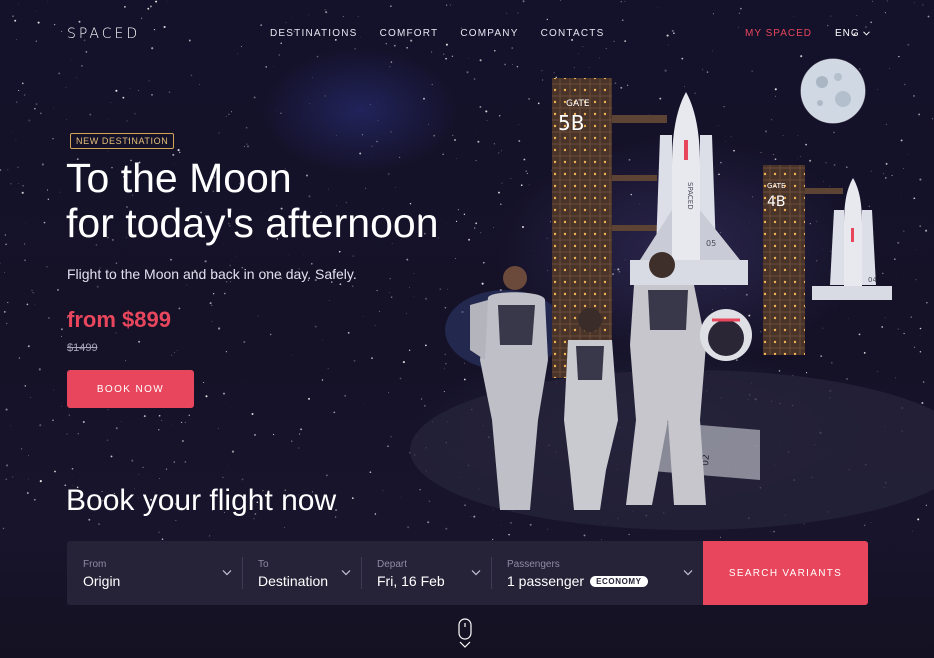  I want to click on hero-title: To the Moon for today's afternoon, so click(326, 201).